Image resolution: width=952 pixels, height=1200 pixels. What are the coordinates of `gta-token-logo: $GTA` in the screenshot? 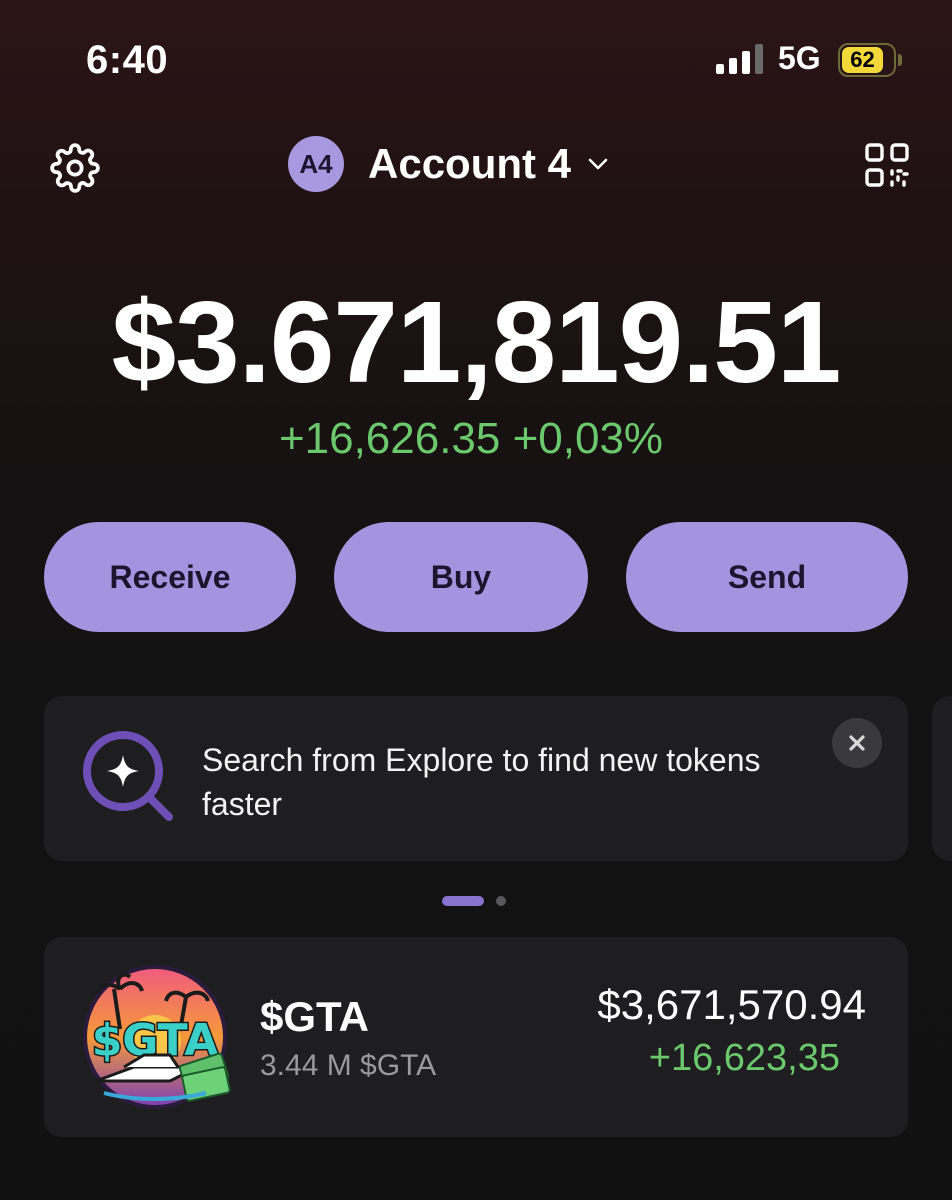 It's located at (157, 1037).